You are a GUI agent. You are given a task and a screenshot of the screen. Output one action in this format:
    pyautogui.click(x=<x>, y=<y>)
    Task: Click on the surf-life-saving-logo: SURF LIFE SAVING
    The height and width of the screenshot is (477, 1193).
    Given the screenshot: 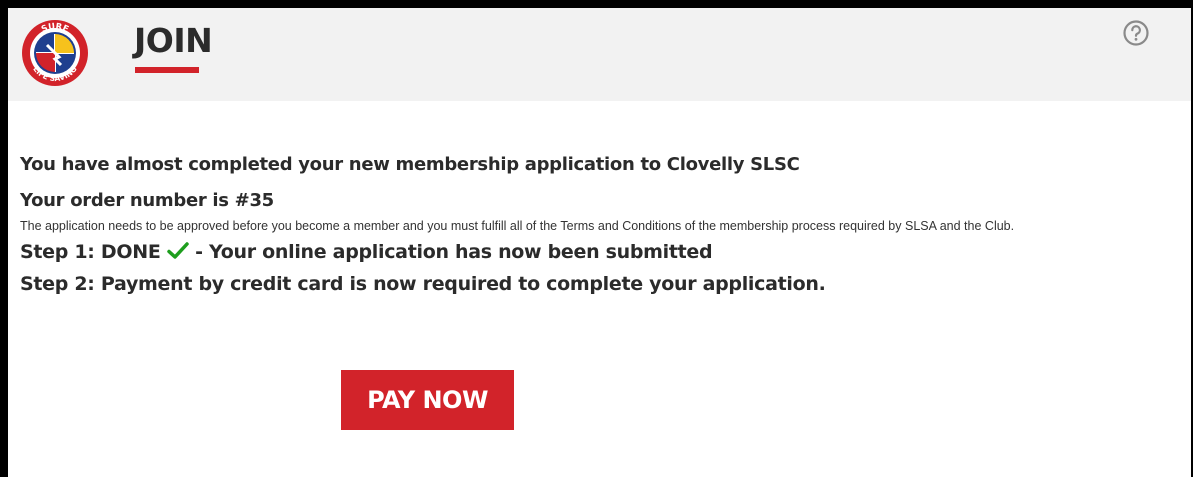 What is the action you would take?
    pyautogui.click(x=55, y=53)
    